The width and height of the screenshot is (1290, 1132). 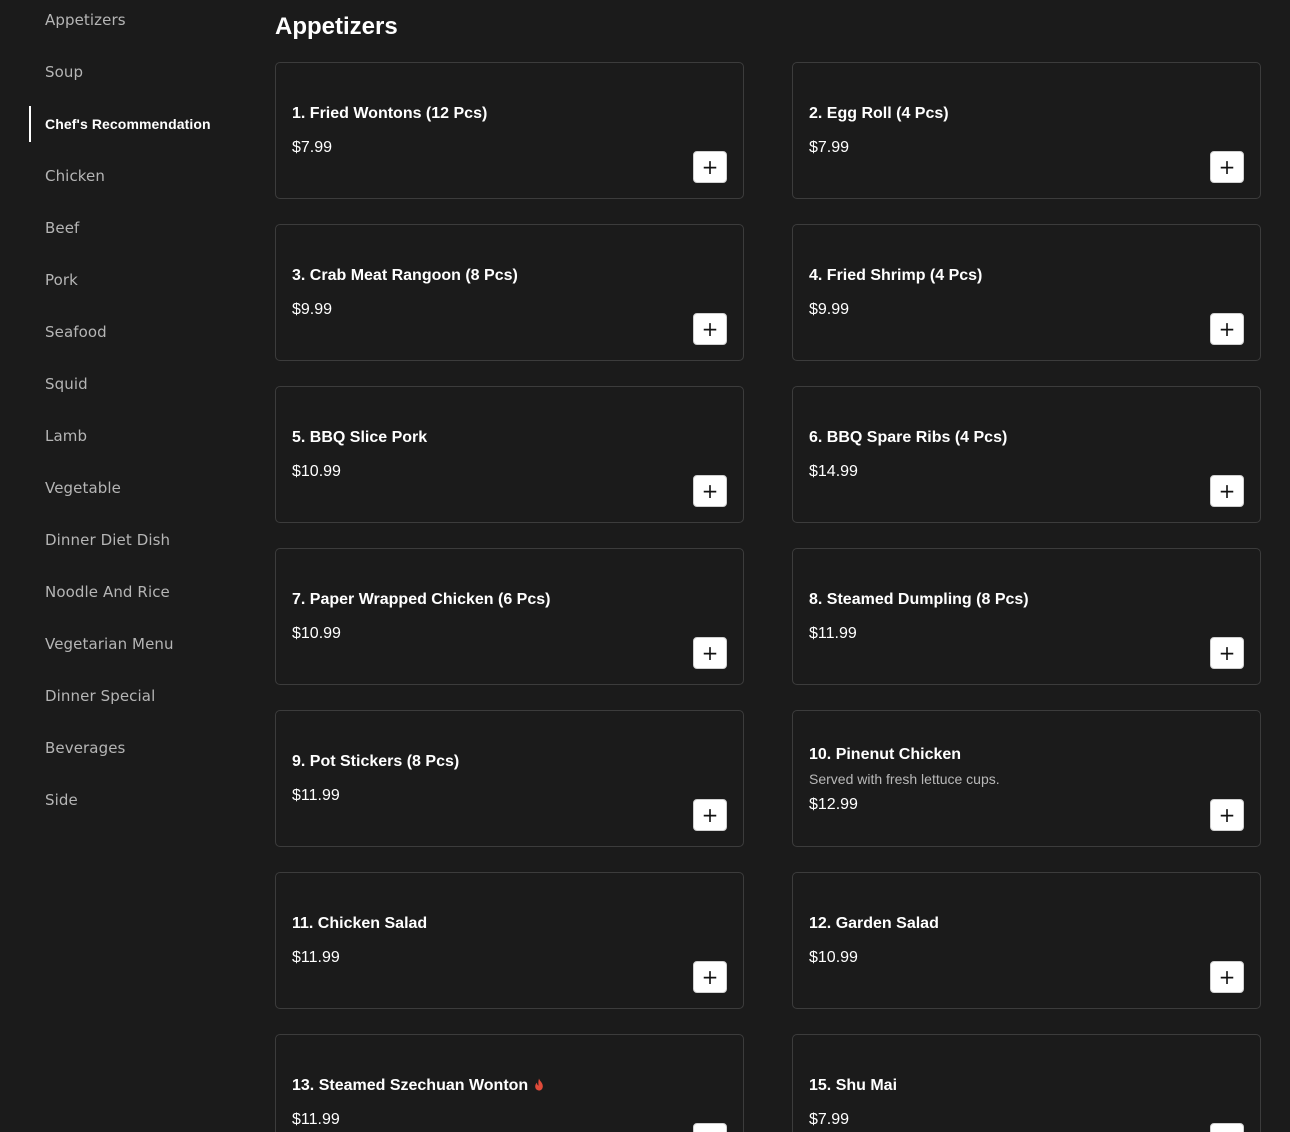 What do you see at coordinates (390, 113) in the screenshot?
I see `item-name: 1. Fried Wontons (12 Pcs)` at bounding box center [390, 113].